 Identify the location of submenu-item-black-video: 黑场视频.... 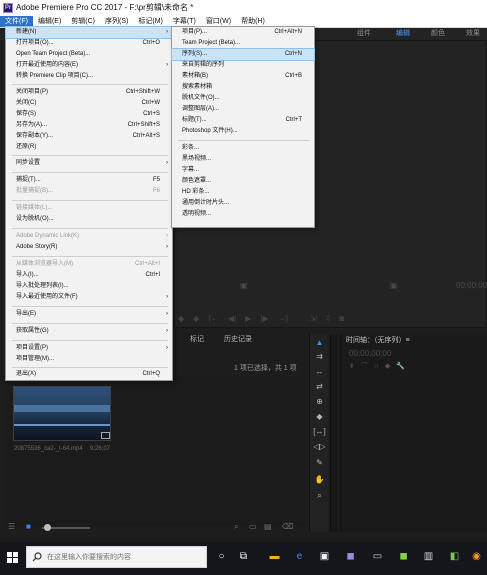
(243, 159).